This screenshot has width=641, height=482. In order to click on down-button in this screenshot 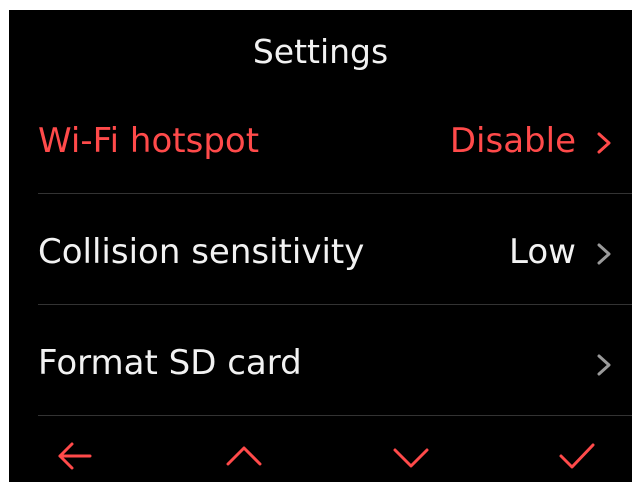, I will do `click(411, 456)`.